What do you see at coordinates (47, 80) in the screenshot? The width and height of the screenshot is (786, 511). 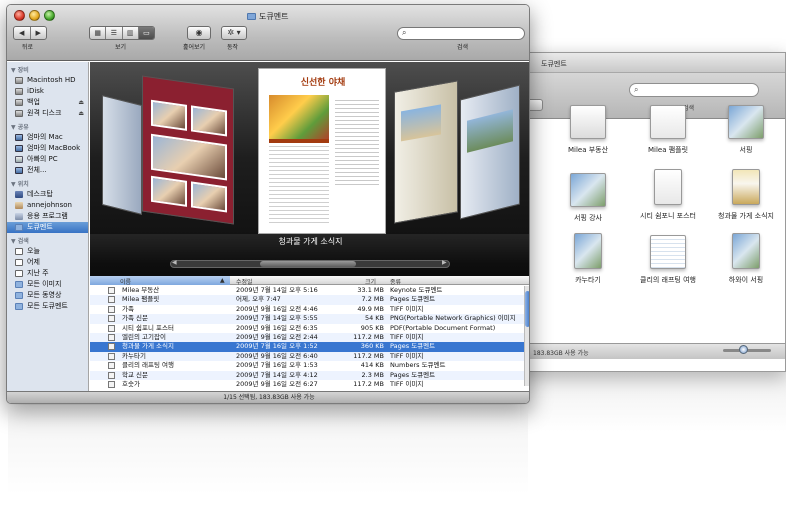 I see `sidebar-item: Macintosh HD` at bounding box center [47, 80].